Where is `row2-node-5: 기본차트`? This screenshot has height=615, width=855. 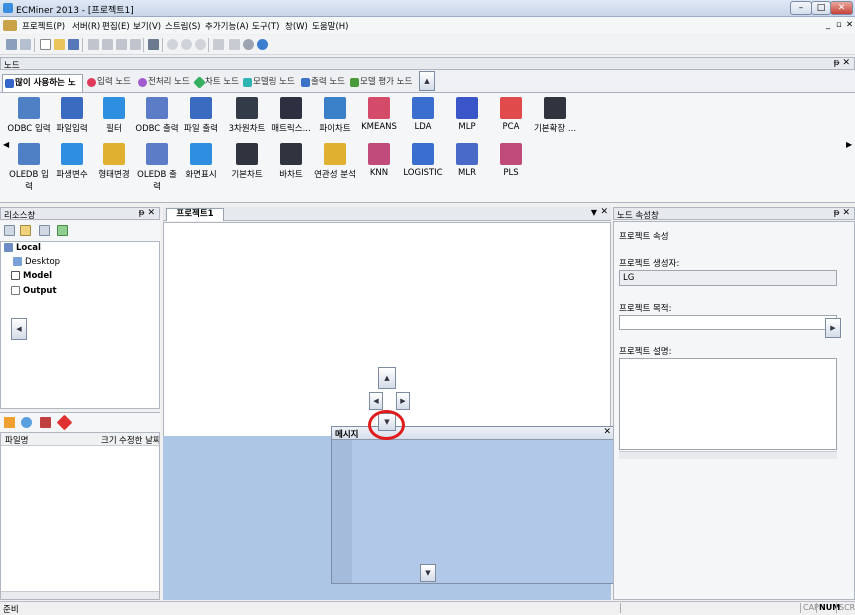 row2-node-5: 기본차트 is located at coordinates (247, 161).